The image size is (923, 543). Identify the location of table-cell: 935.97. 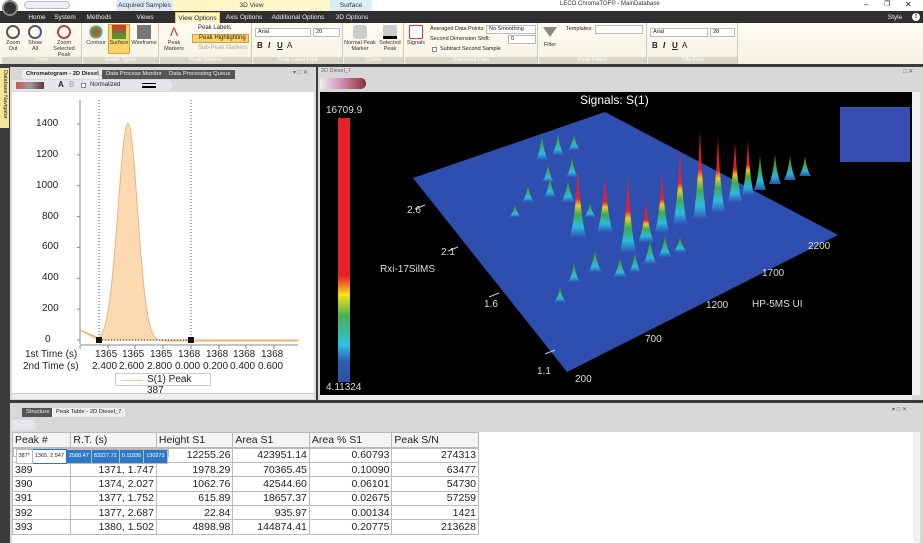
(271, 513).